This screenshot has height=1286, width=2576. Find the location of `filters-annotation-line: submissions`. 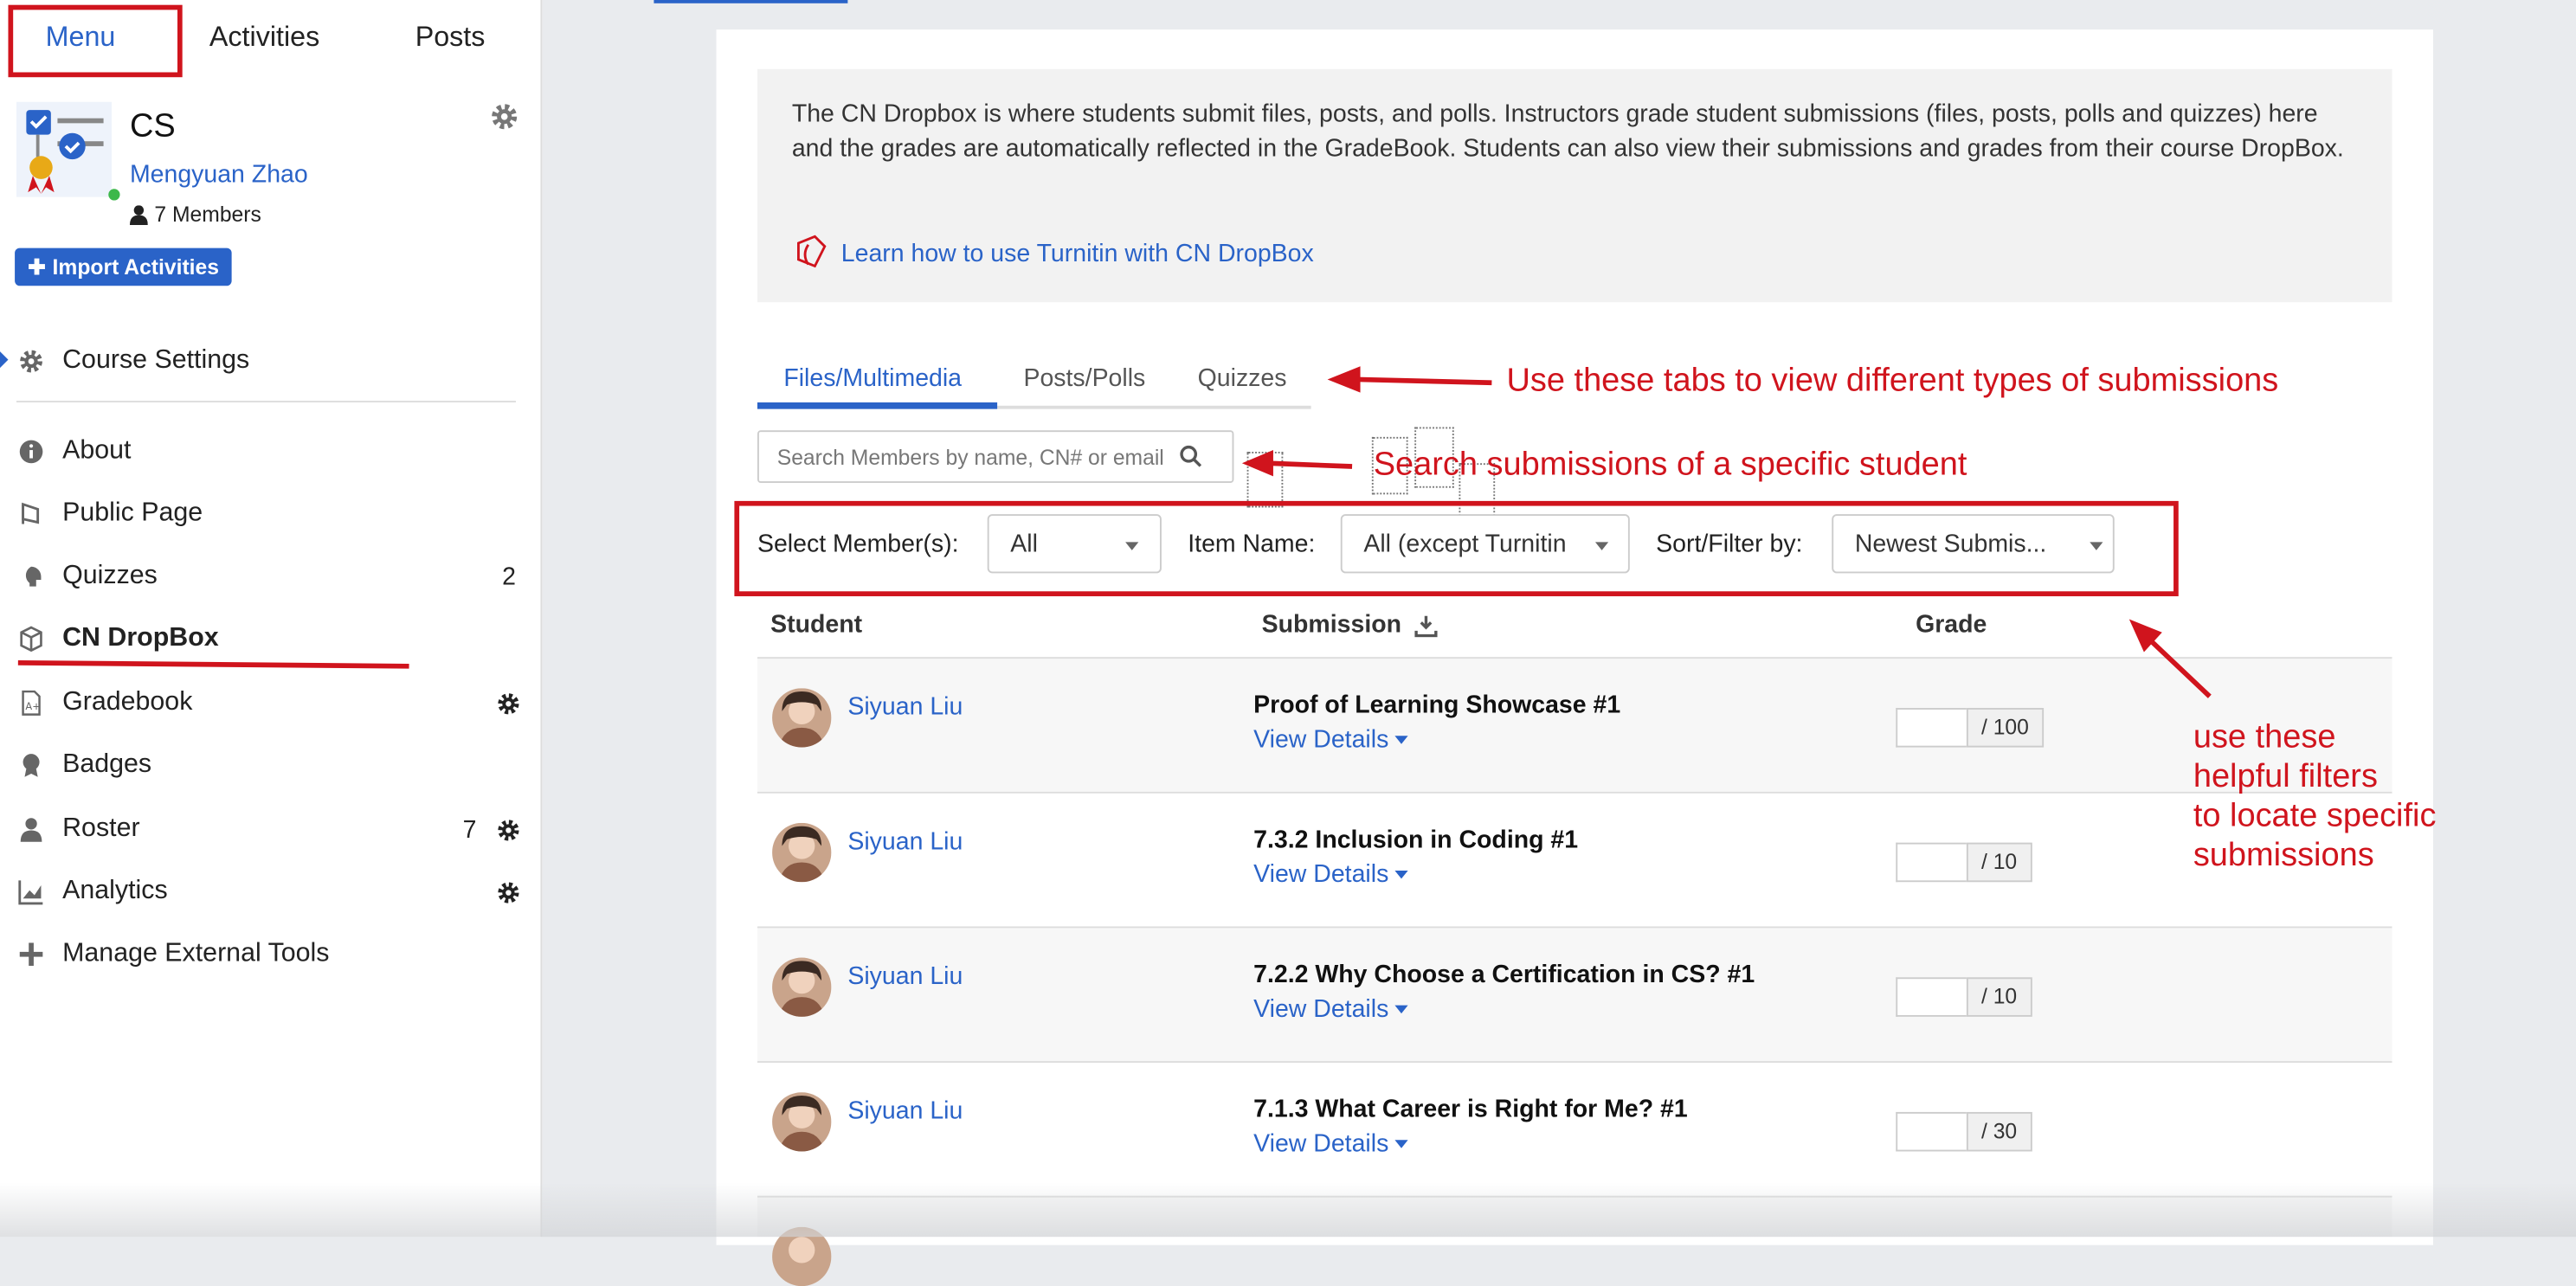

filters-annotation-line: submissions is located at coordinates (2283, 855).